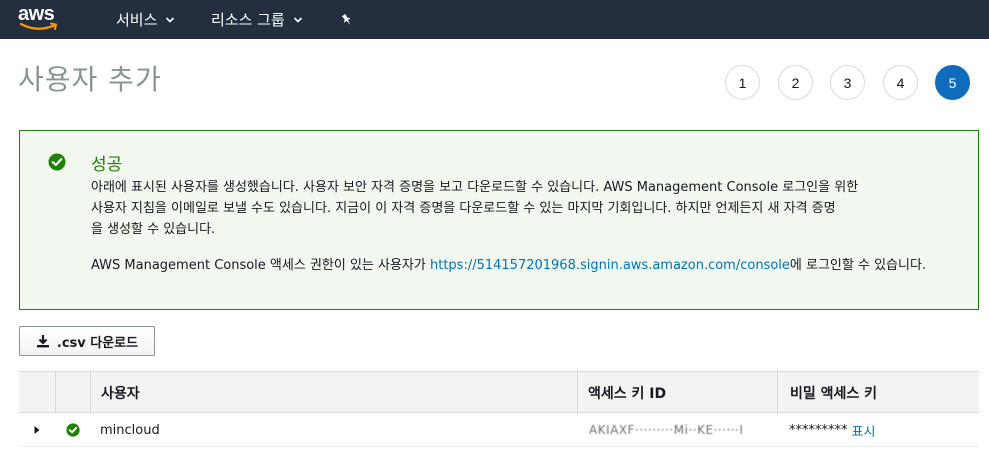  Describe the element at coordinates (878, 392) in the screenshot. I see `header-secret-key-column: 비밀 액세스 키` at that location.